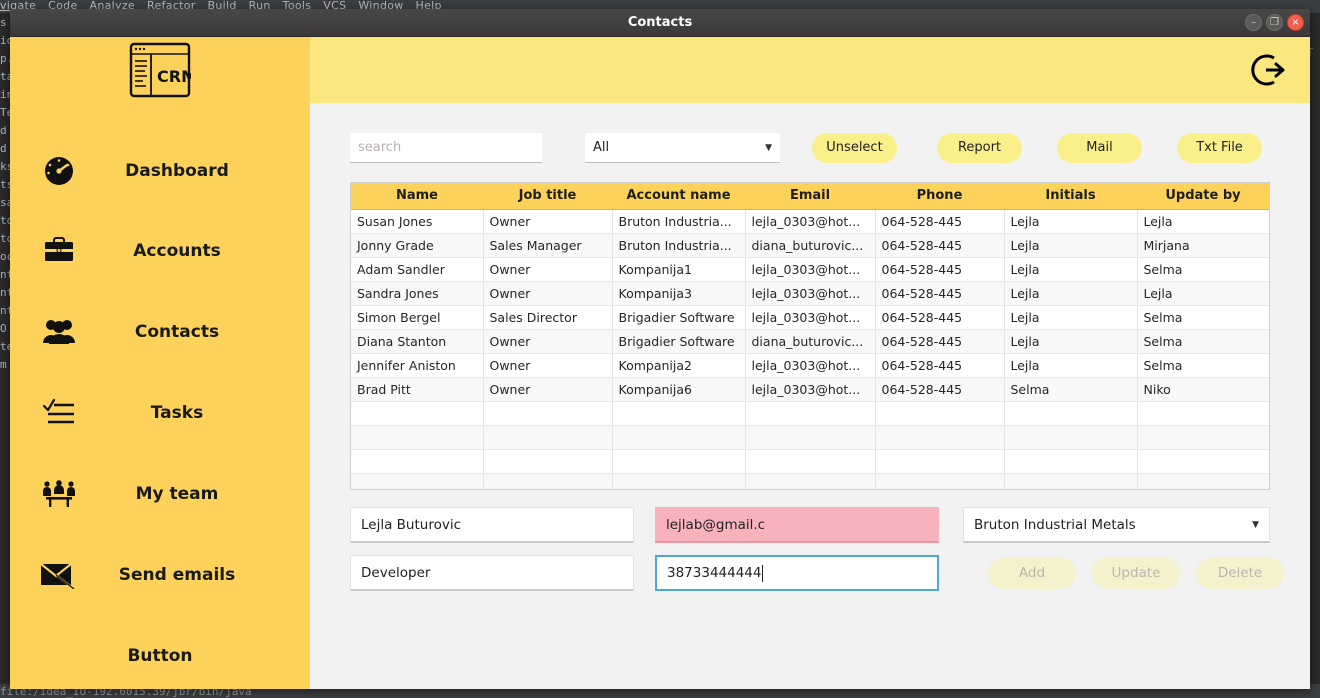 The width and height of the screenshot is (1320, 698). Describe the element at coordinates (940, 293) in the screenshot. I see `table-cell: 064-528-445` at that location.